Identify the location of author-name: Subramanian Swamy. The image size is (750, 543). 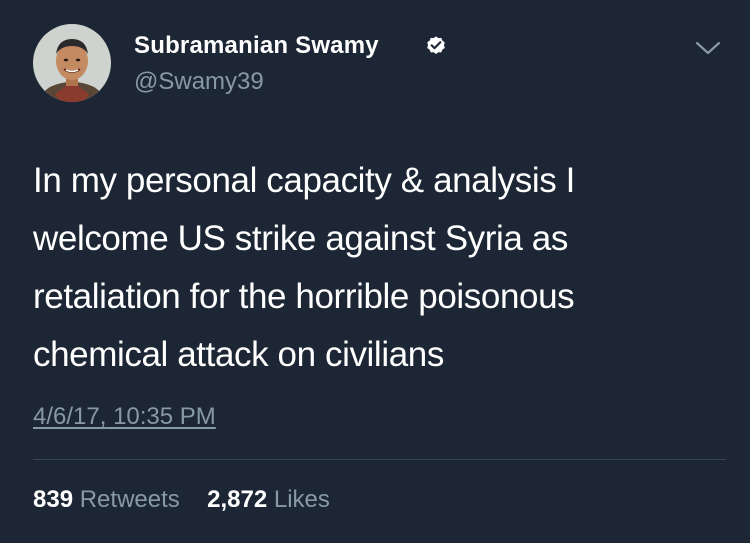
(256, 46).